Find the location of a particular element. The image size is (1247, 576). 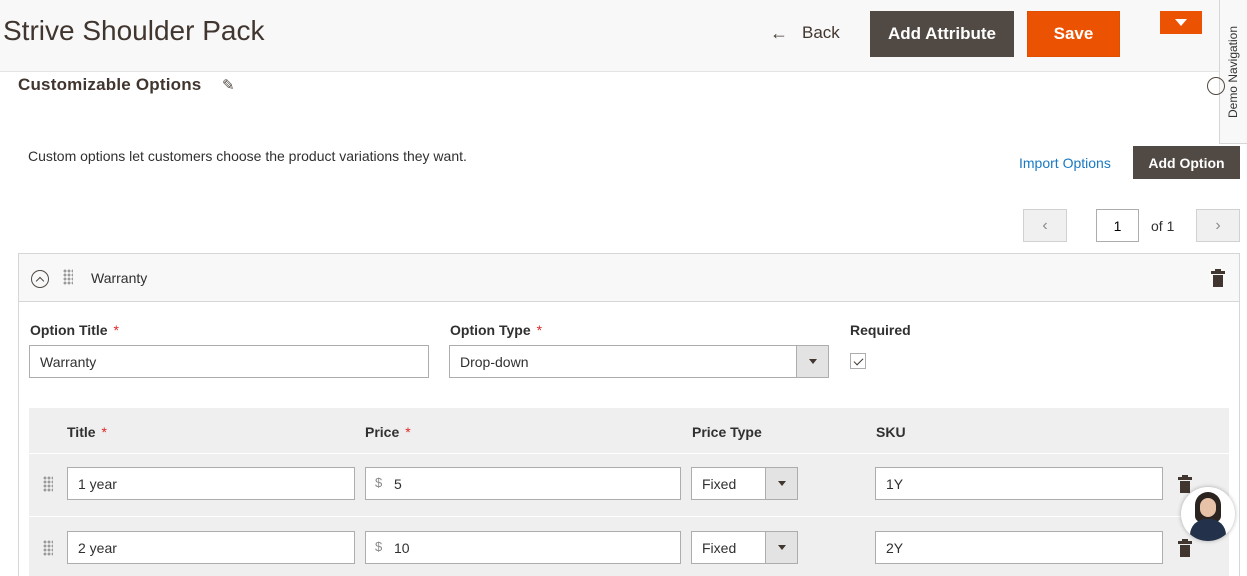

add-attribute-button: Add Attribute is located at coordinates (942, 34).